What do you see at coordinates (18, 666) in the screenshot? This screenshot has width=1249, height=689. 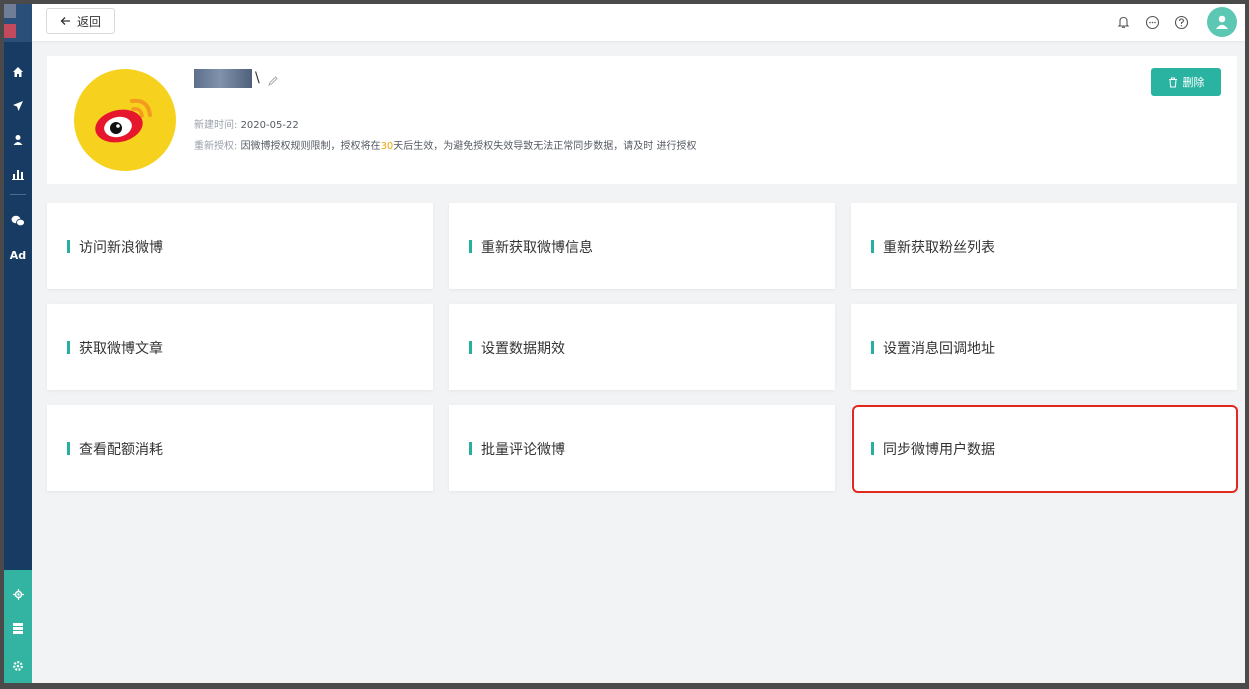 I see `gear-icon` at bounding box center [18, 666].